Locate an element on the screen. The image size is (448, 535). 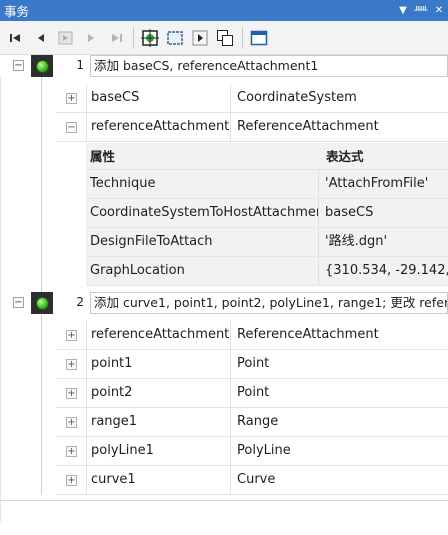
fit-view-icon is located at coordinates (175, 37).